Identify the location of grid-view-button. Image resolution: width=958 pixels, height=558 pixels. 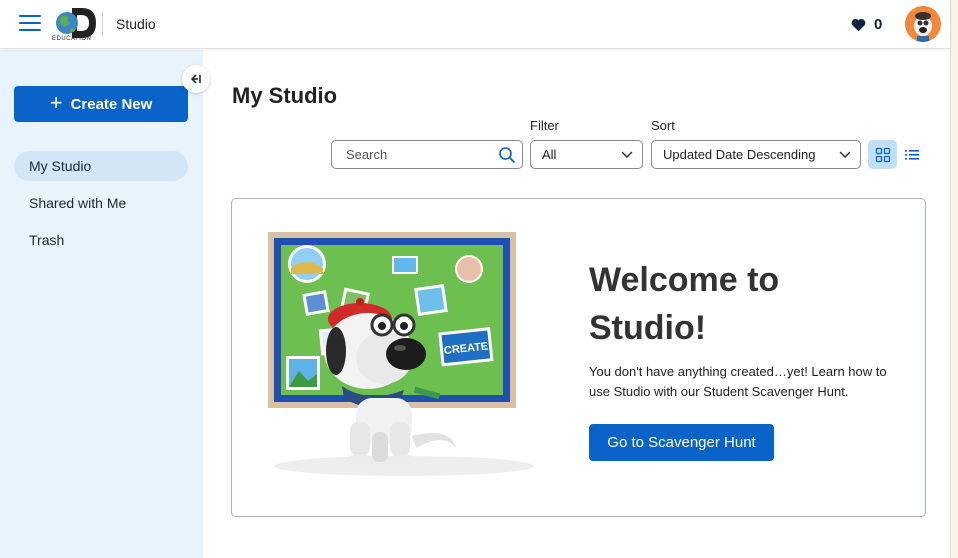
(882, 154).